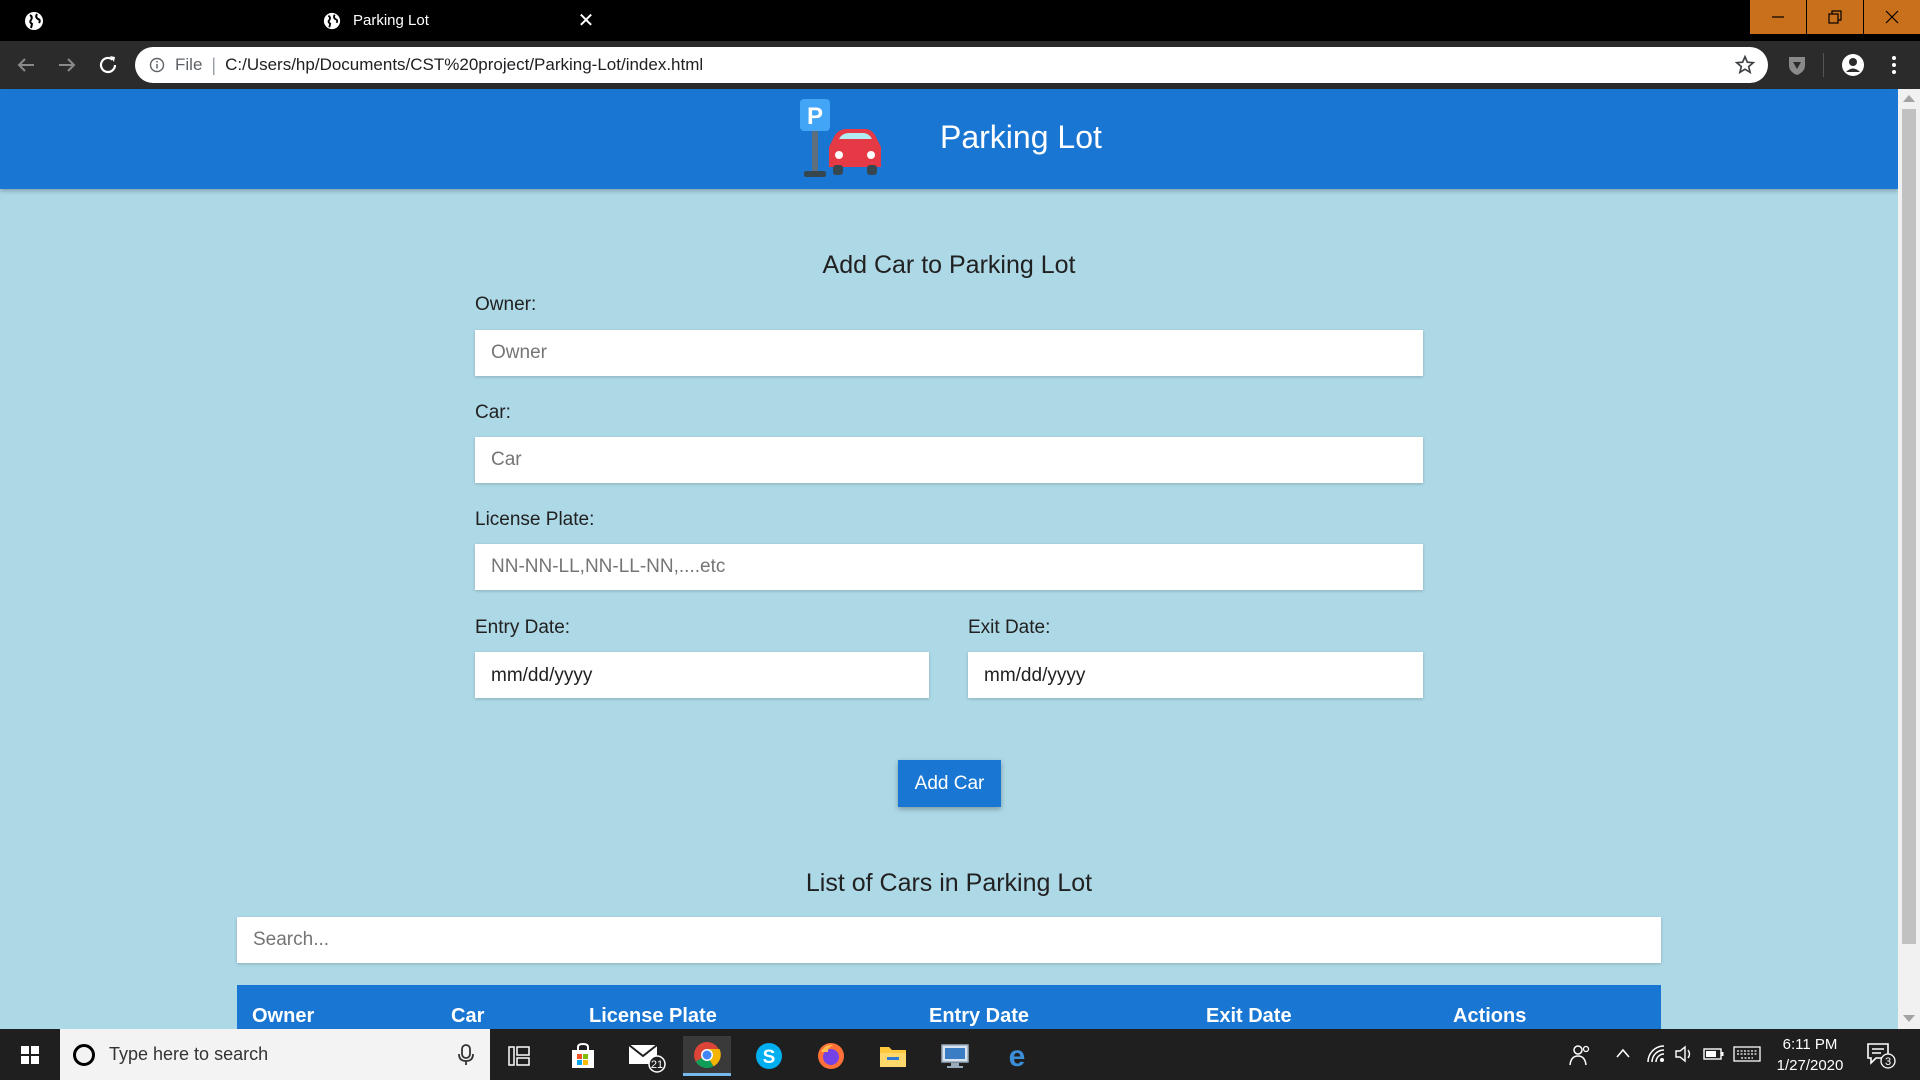 The image size is (1920, 1080). I want to click on folder-icon, so click(893, 1057).